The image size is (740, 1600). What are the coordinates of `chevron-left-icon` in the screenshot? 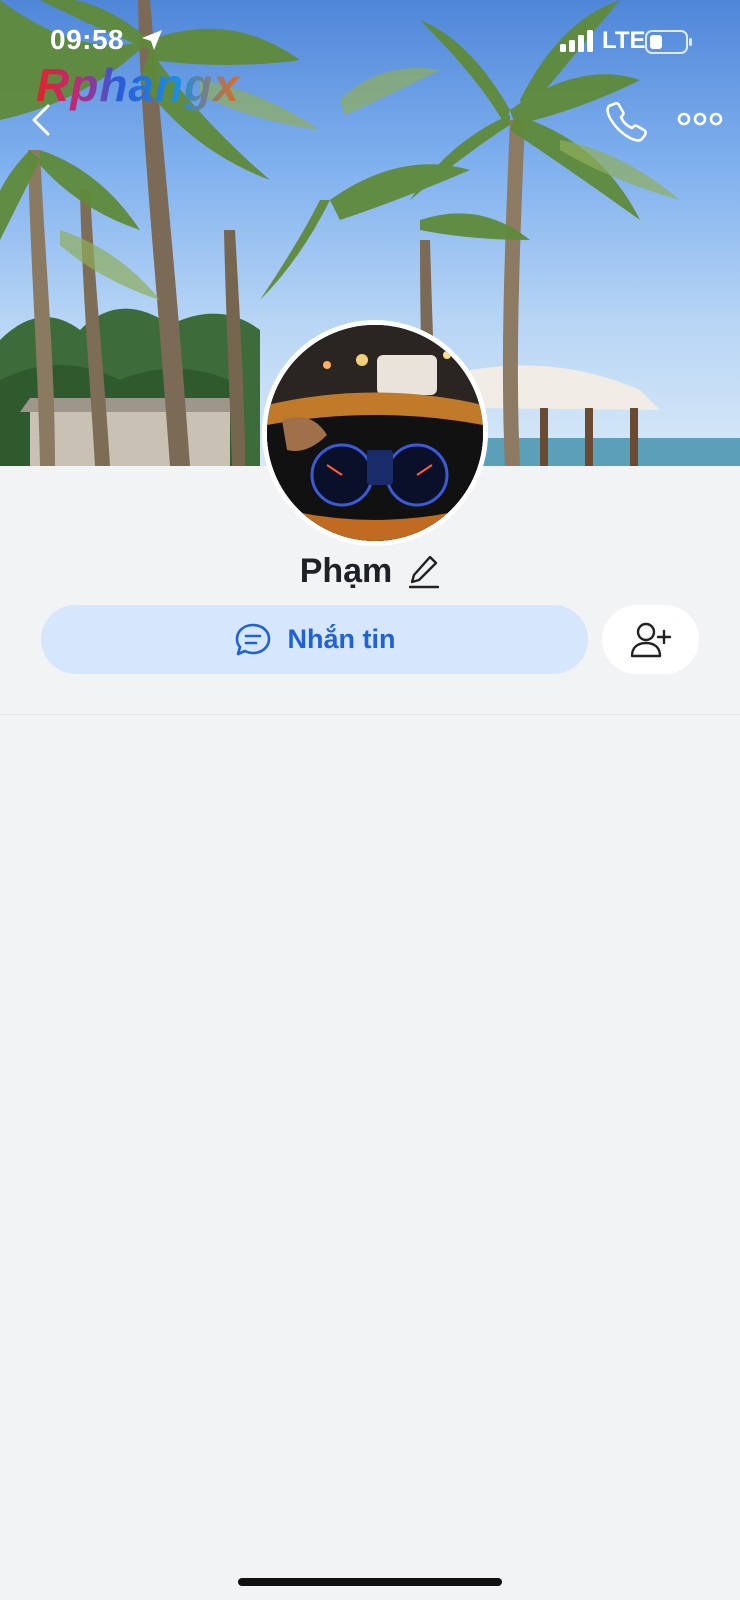 It's located at (41, 120).